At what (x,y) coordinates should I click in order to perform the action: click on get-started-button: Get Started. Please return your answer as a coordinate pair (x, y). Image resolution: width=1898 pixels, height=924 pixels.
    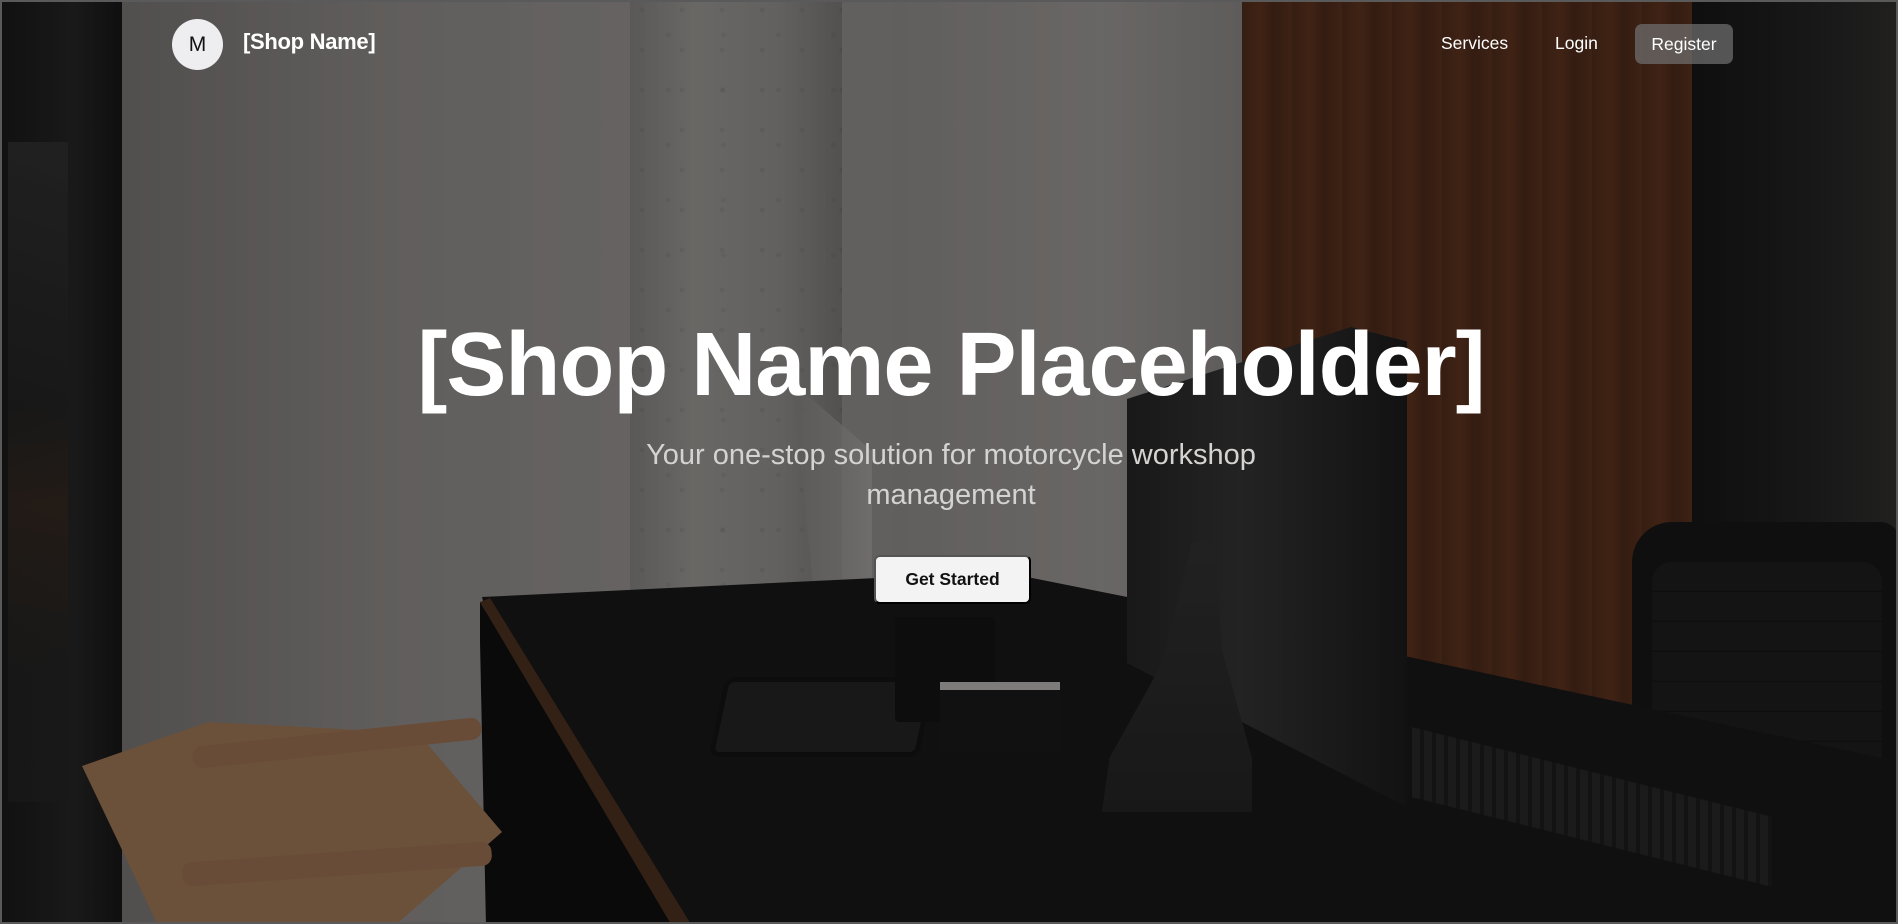
    Looking at the image, I should click on (952, 579).